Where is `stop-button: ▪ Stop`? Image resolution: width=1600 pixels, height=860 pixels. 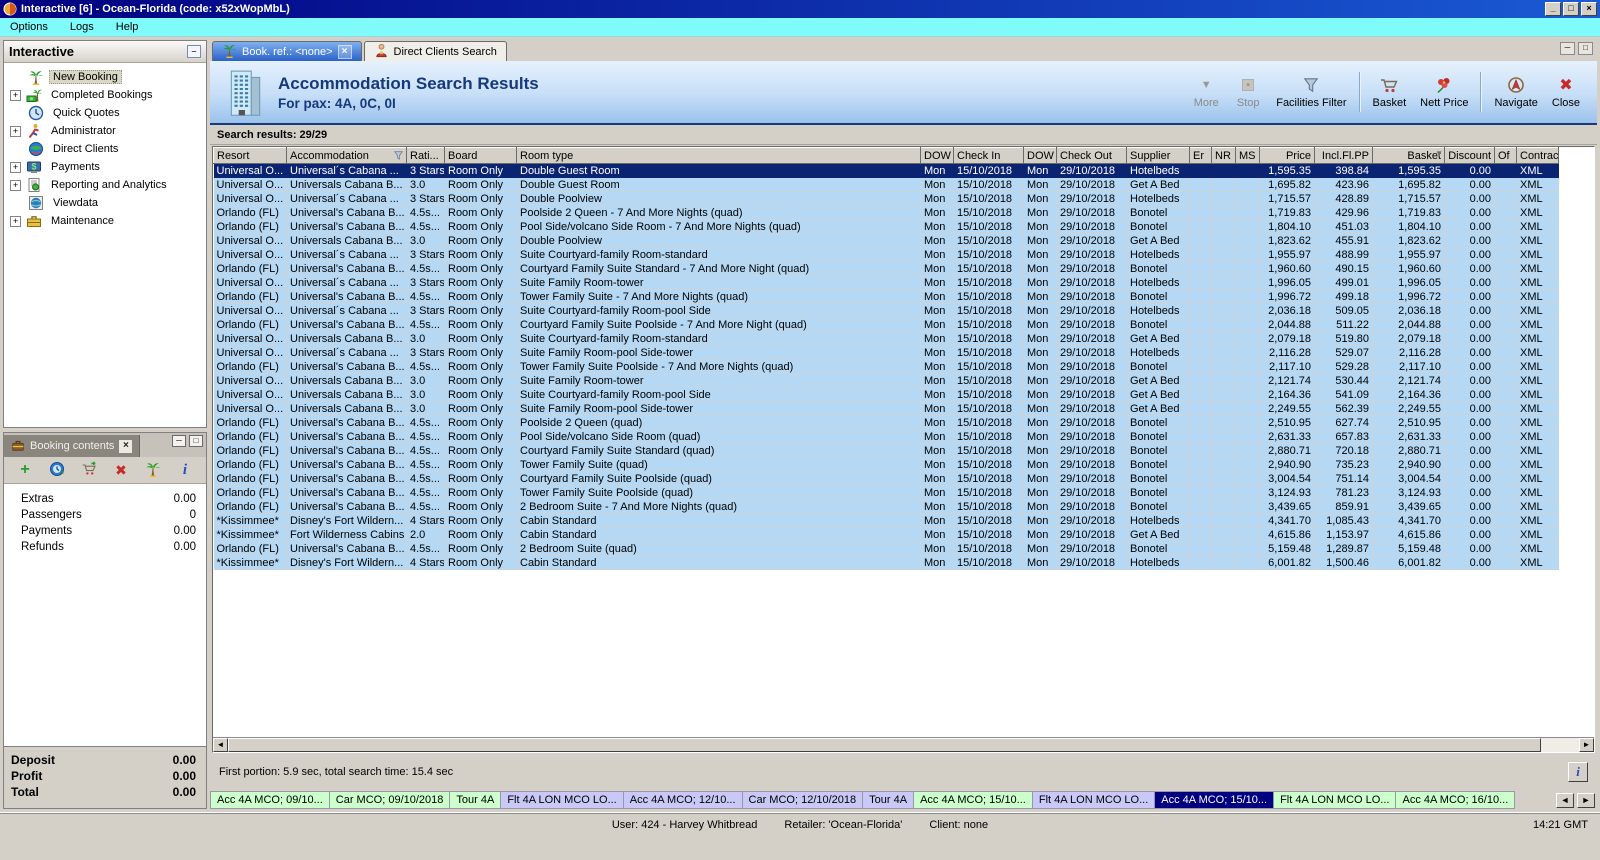 stop-button: ▪ Stop is located at coordinates (1248, 92).